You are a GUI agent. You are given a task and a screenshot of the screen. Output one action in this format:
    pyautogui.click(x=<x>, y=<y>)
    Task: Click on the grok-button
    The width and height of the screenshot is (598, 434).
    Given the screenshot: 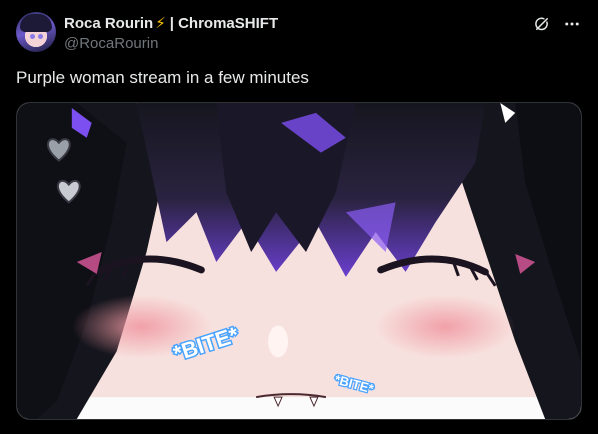 What is the action you would take?
    pyautogui.click(x=542, y=24)
    